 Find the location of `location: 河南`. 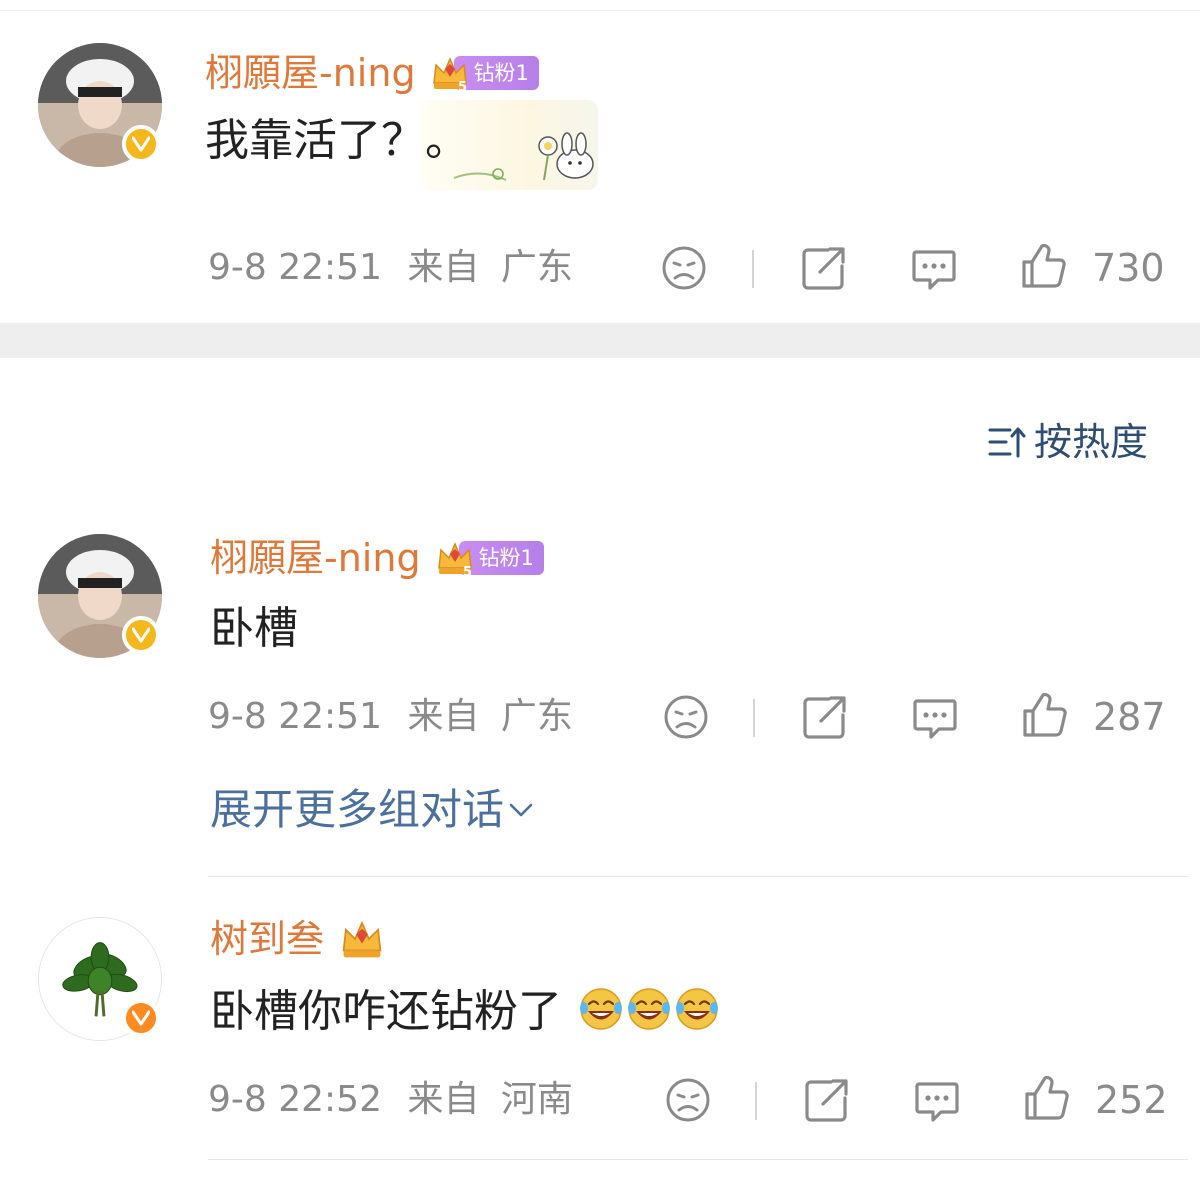

location: 河南 is located at coordinates (536, 1099).